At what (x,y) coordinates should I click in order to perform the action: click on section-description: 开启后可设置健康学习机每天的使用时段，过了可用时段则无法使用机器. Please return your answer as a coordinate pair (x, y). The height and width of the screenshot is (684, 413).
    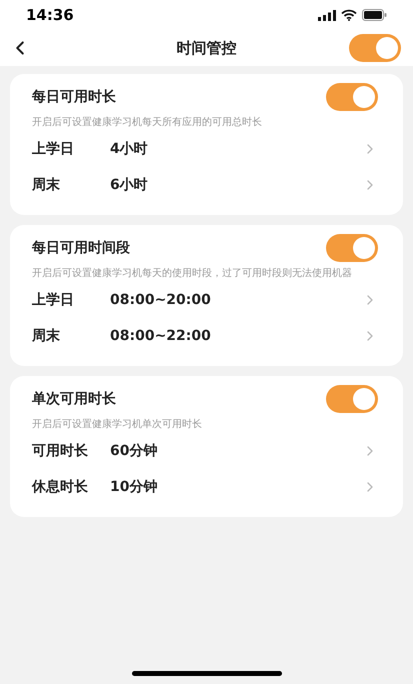
    Looking at the image, I should click on (192, 273).